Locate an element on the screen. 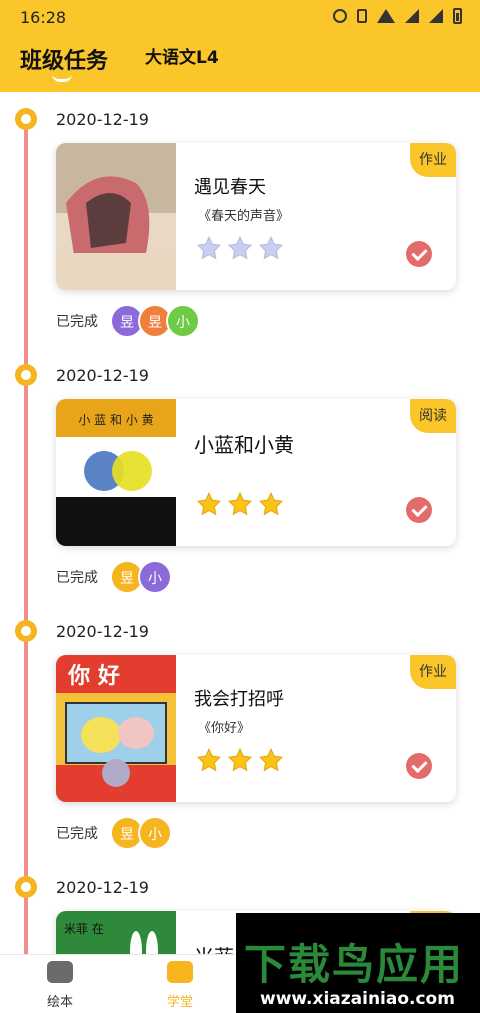  task-book-name: 《你好》 is located at coordinates (224, 728).